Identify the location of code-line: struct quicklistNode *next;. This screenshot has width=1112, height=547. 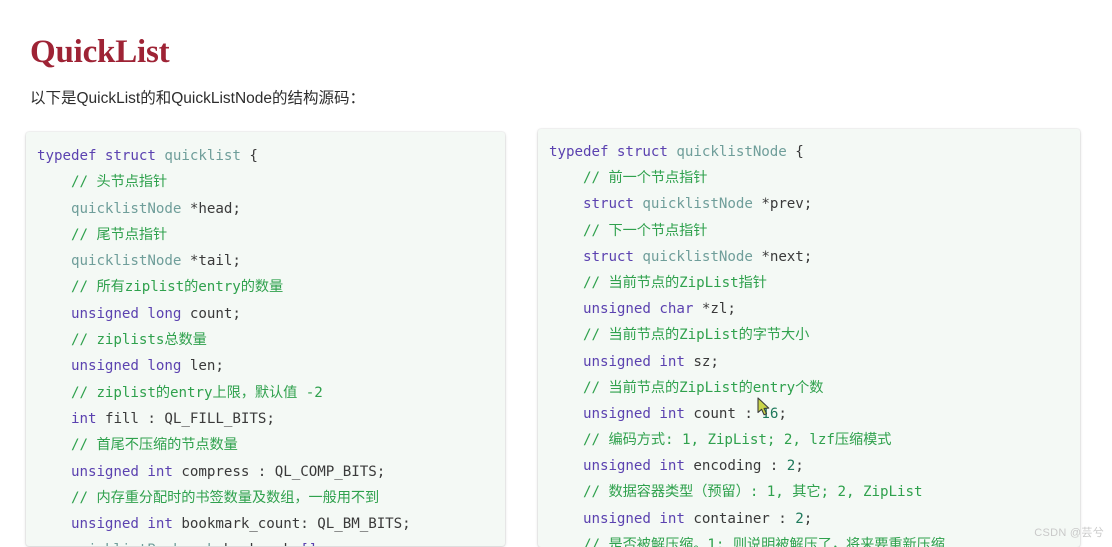
(814, 257).